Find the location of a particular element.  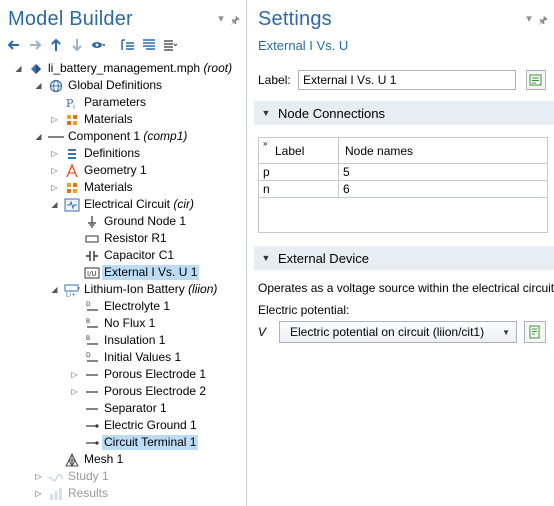

svg-text: B is located at coordinates (88, 338).